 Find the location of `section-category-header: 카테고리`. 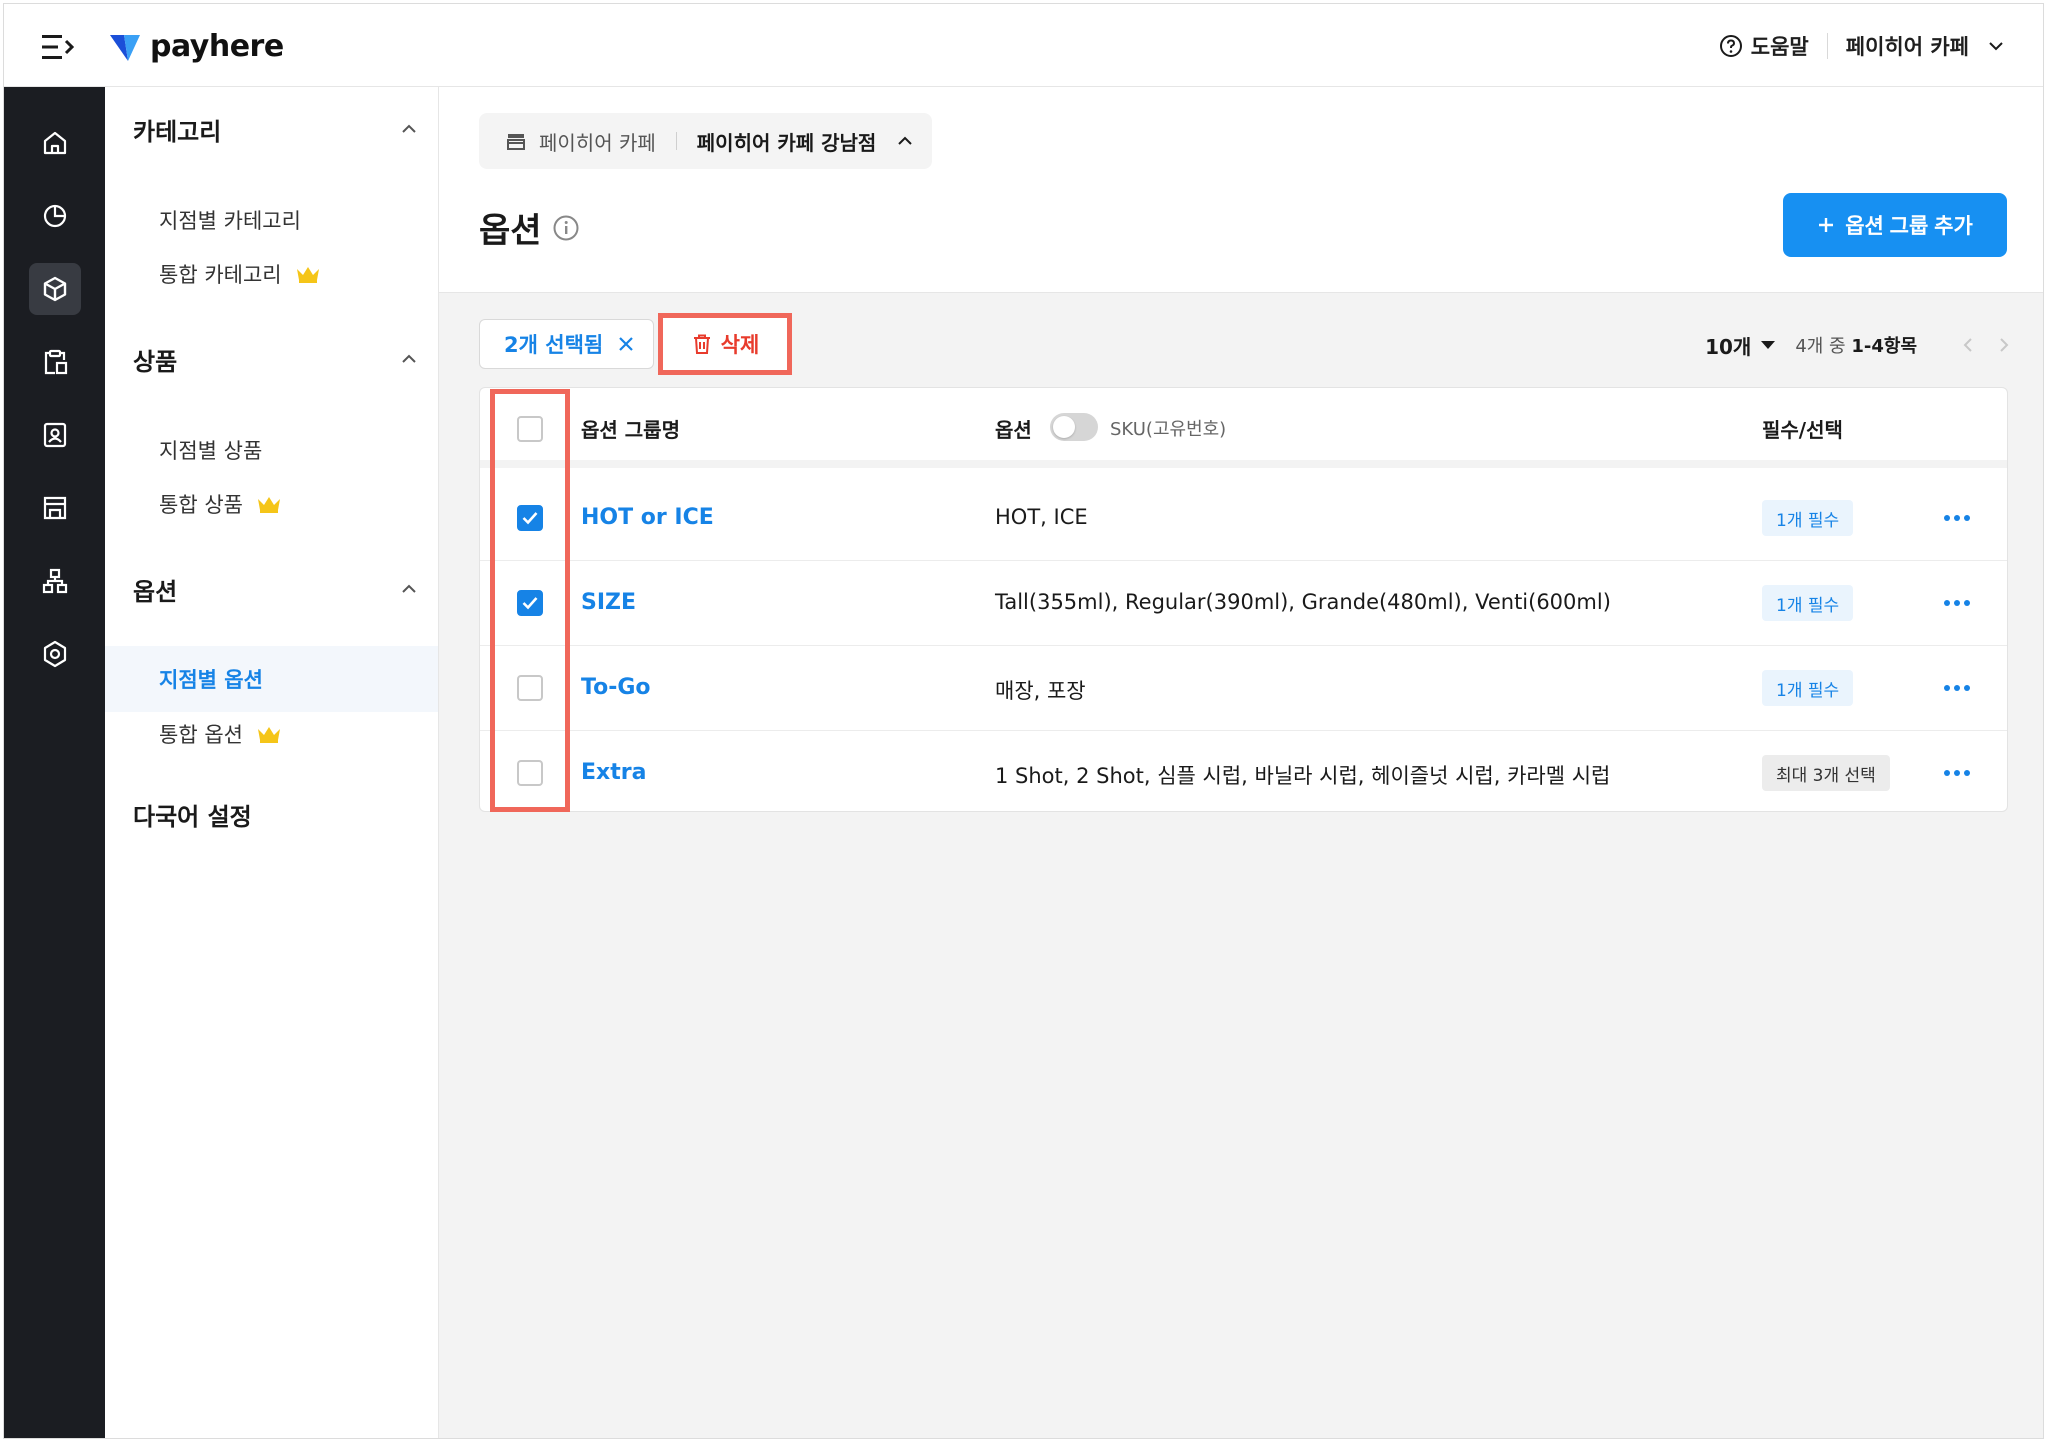

section-category-header: 카테고리 is located at coordinates (276, 129).